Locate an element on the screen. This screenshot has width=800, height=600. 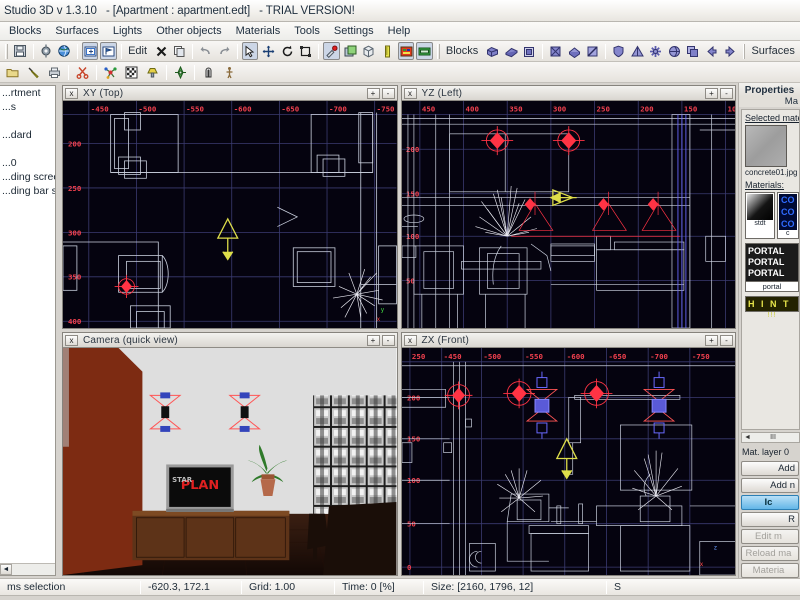
arrow-right-icon is located at coordinates (730, 51).